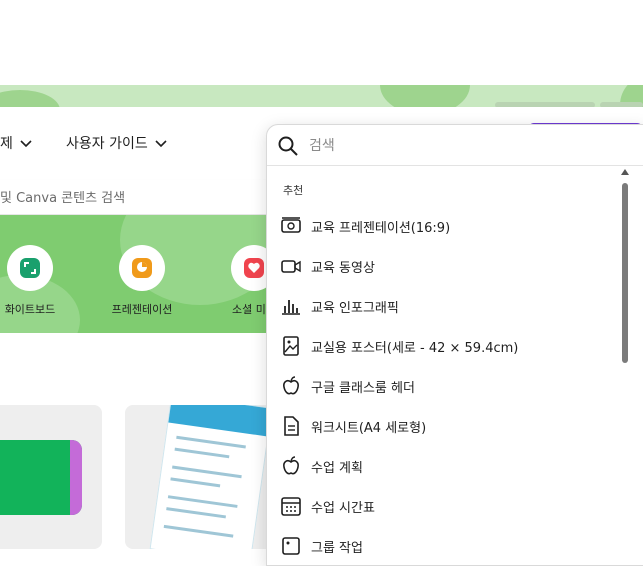  What do you see at coordinates (415, 348) in the screenshot?
I see `suggestion-label: 교실용 포스터(세로 - 42 × 59.4cm)` at bounding box center [415, 348].